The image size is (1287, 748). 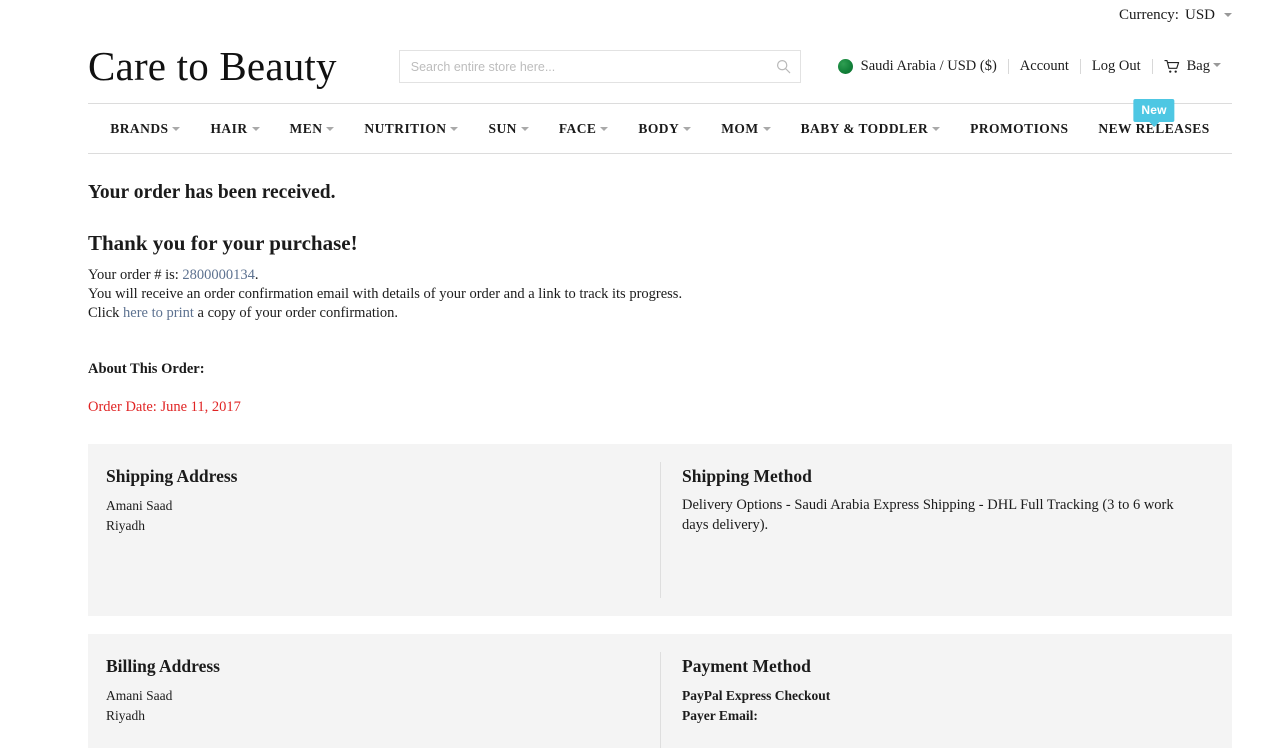 What do you see at coordinates (577, 128) in the screenshot?
I see `nav-label: FACE` at bounding box center [577, 128].